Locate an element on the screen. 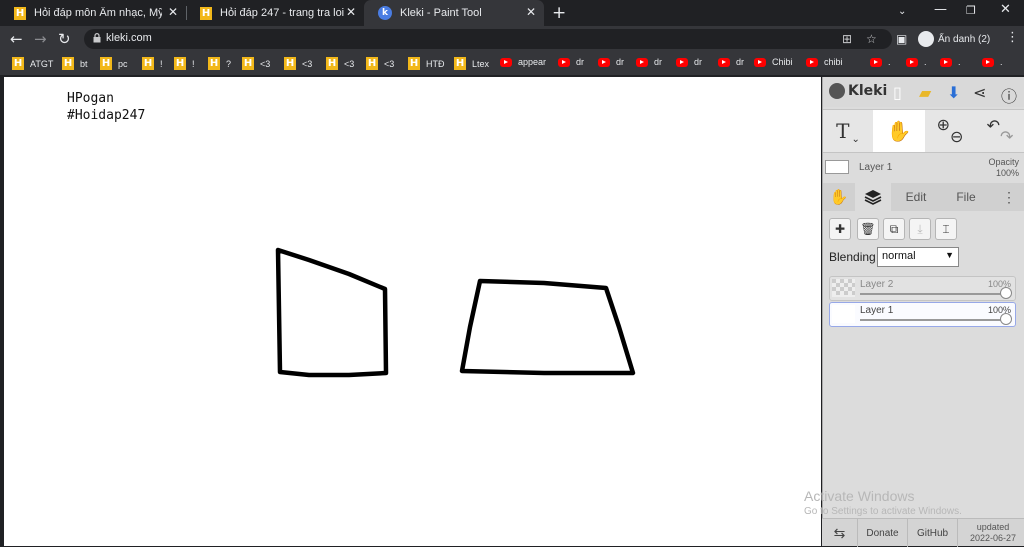 The height and width of the screenshot is (547, 1024). window-close-icon: ✕ is located at coordinates (1005, 9).